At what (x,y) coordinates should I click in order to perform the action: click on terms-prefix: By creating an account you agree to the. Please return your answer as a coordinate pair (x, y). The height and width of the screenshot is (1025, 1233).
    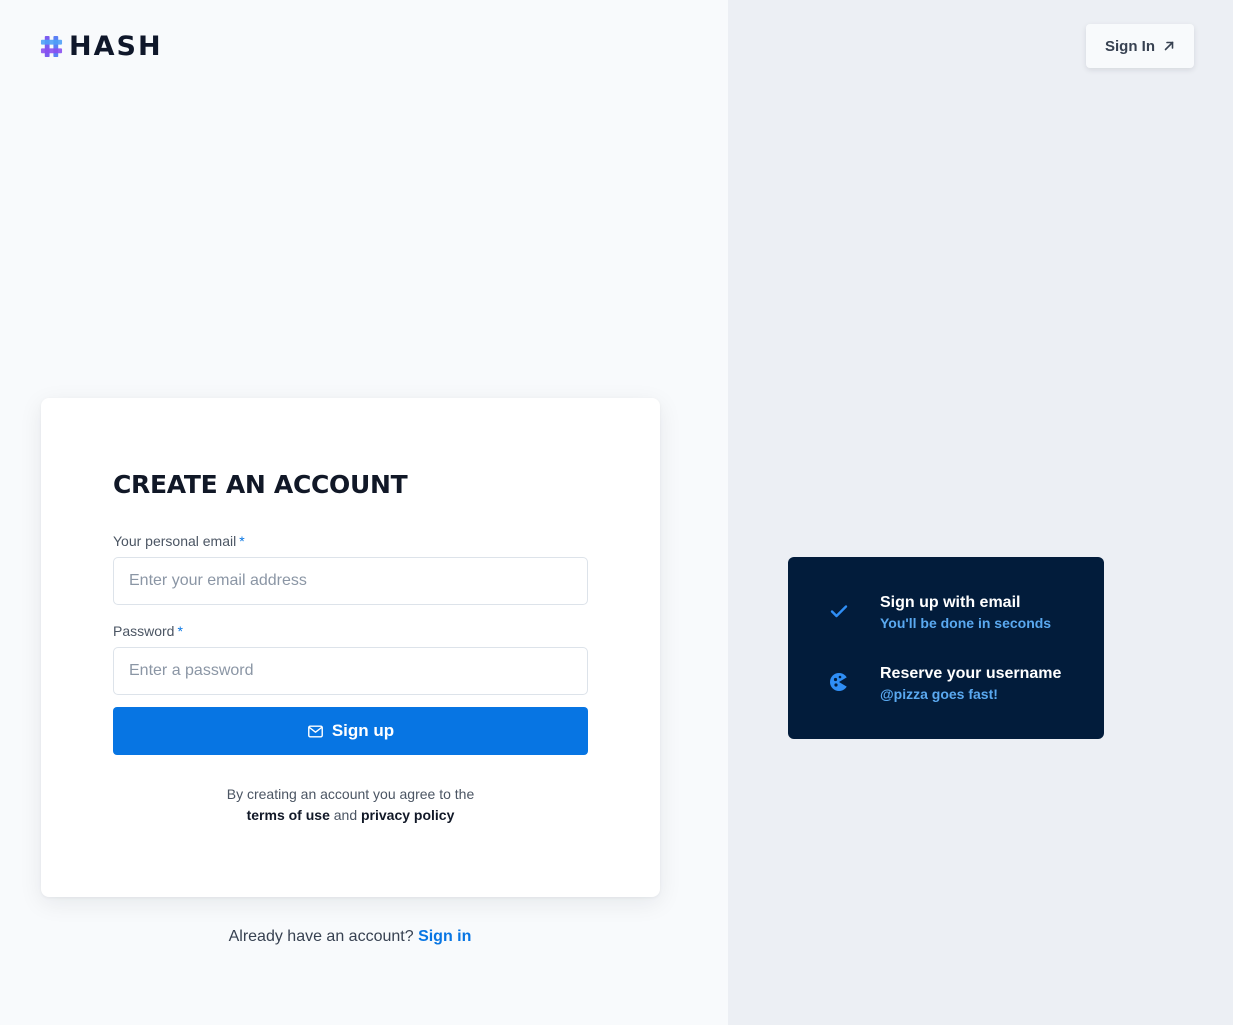
    Looking at the image, I should click on (350, 794).